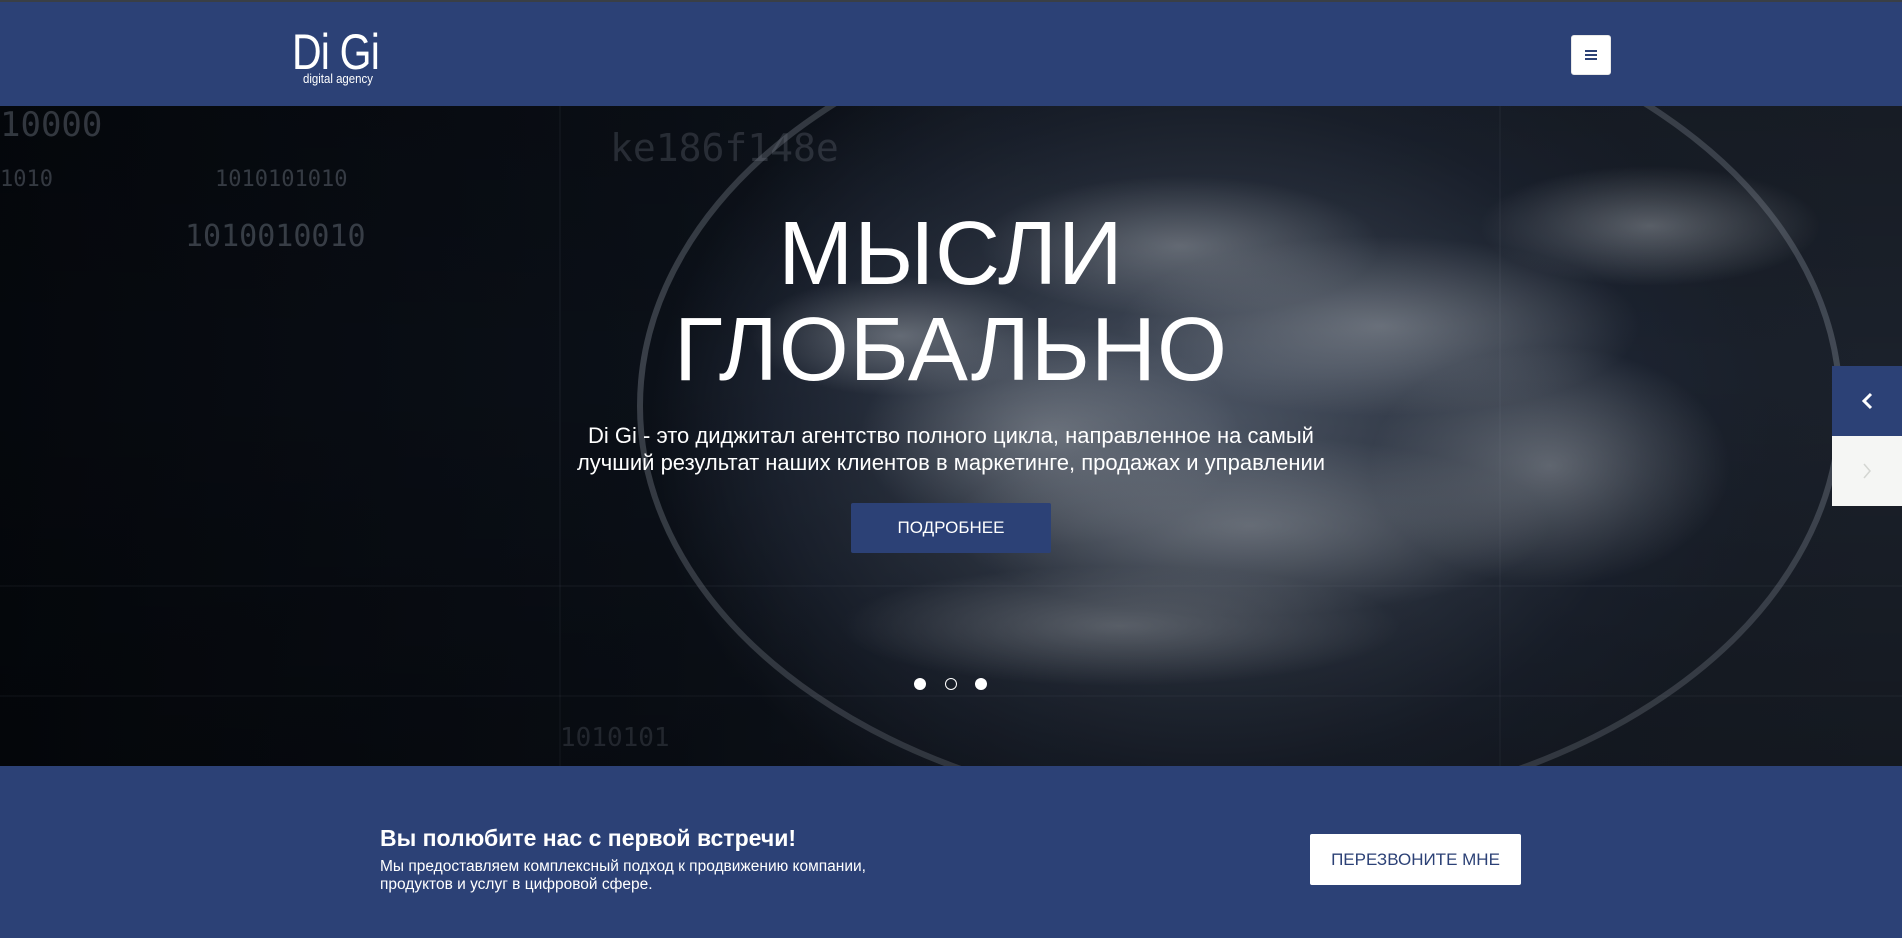 This screenshot has width=1902, height=938. I want to click on chevron-right-icon, so click(1867, 471).